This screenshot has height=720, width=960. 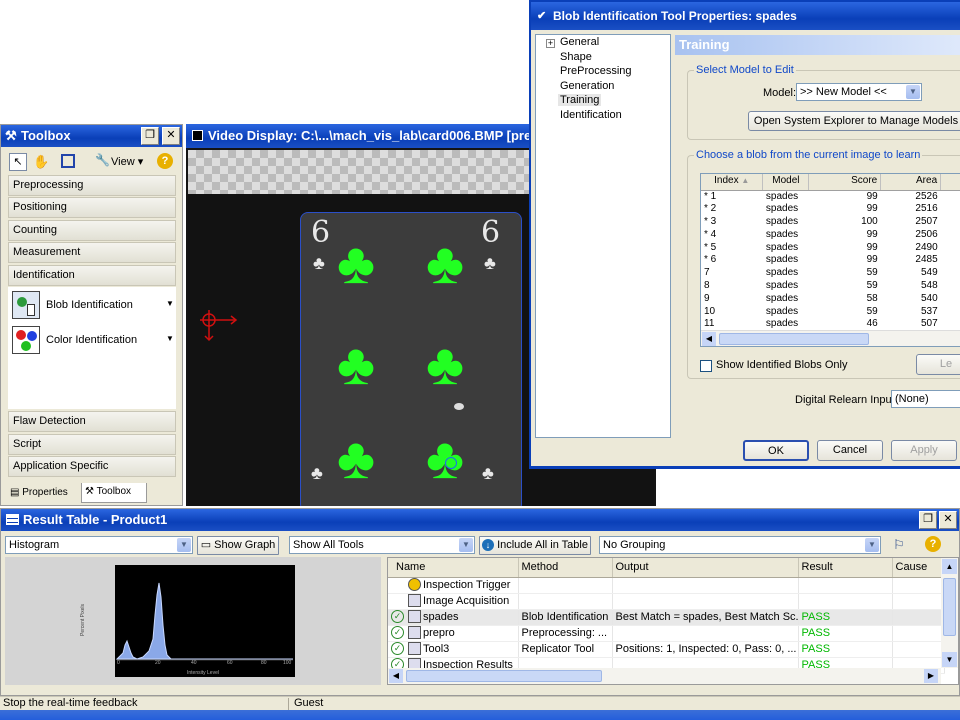 I want to click on column-header-area: Area, so click(x=911, y=182).